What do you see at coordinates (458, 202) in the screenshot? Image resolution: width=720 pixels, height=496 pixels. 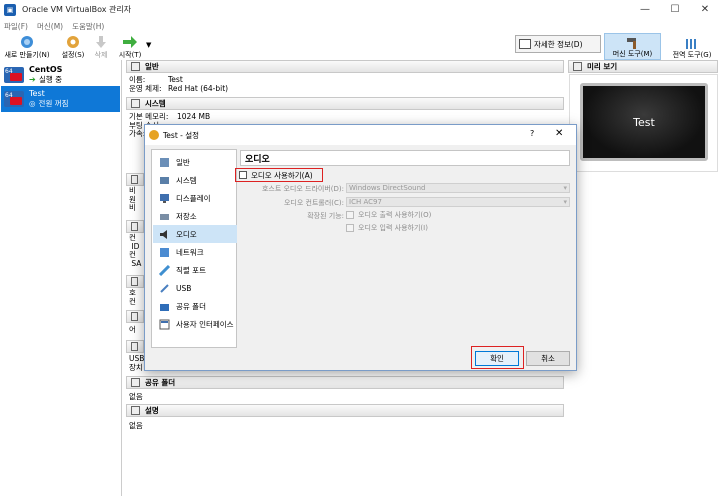 I see `controller-select: ICH AC97` at bounding box center [458, 202].